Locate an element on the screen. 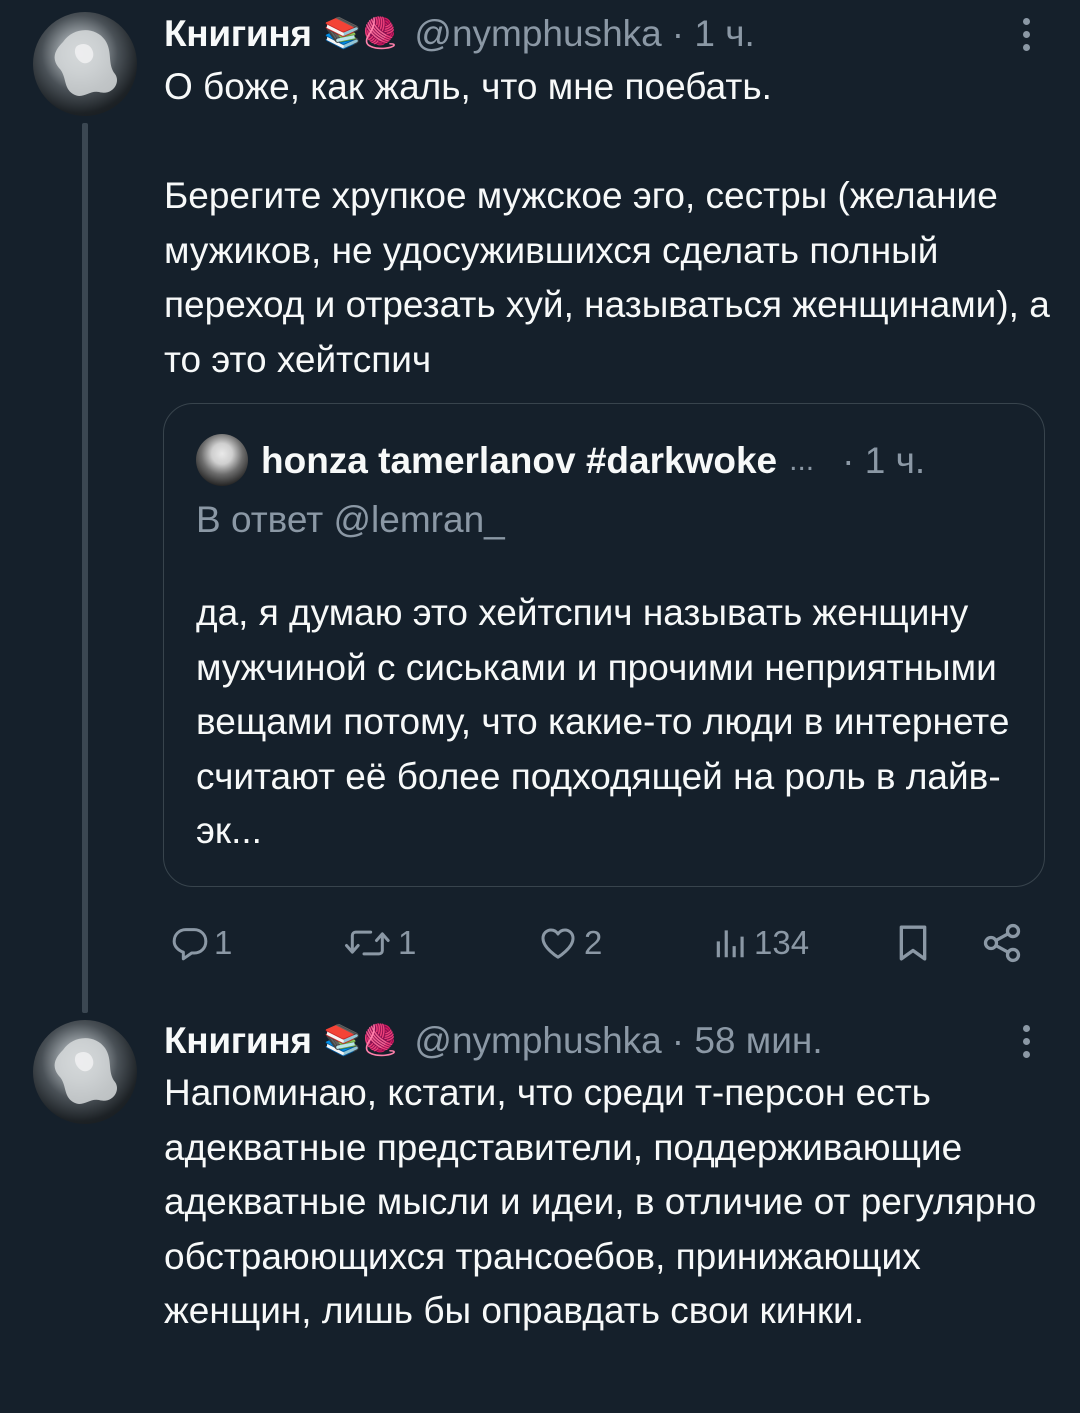 The width and height of the screenshot is (1080, 1413). thread-line is located at coordinates (85, 568).